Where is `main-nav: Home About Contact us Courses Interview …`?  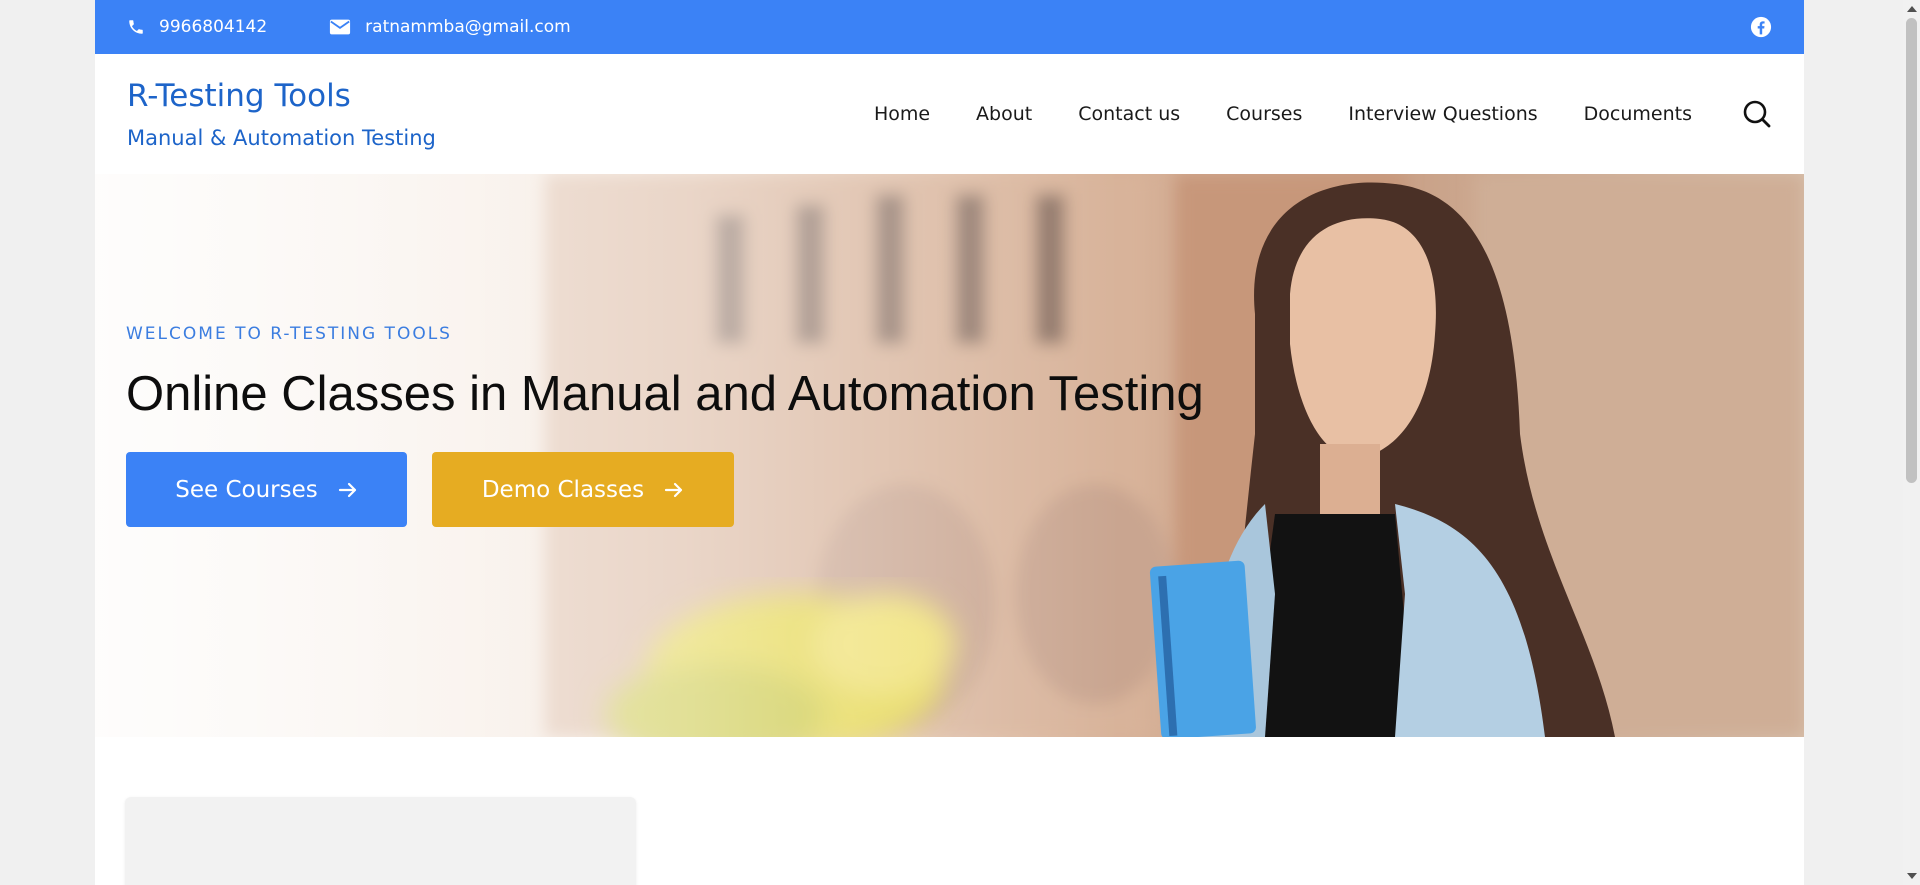
main-nav: Home About Contact us Courses Interview … is located at coordinates (1300, 114).